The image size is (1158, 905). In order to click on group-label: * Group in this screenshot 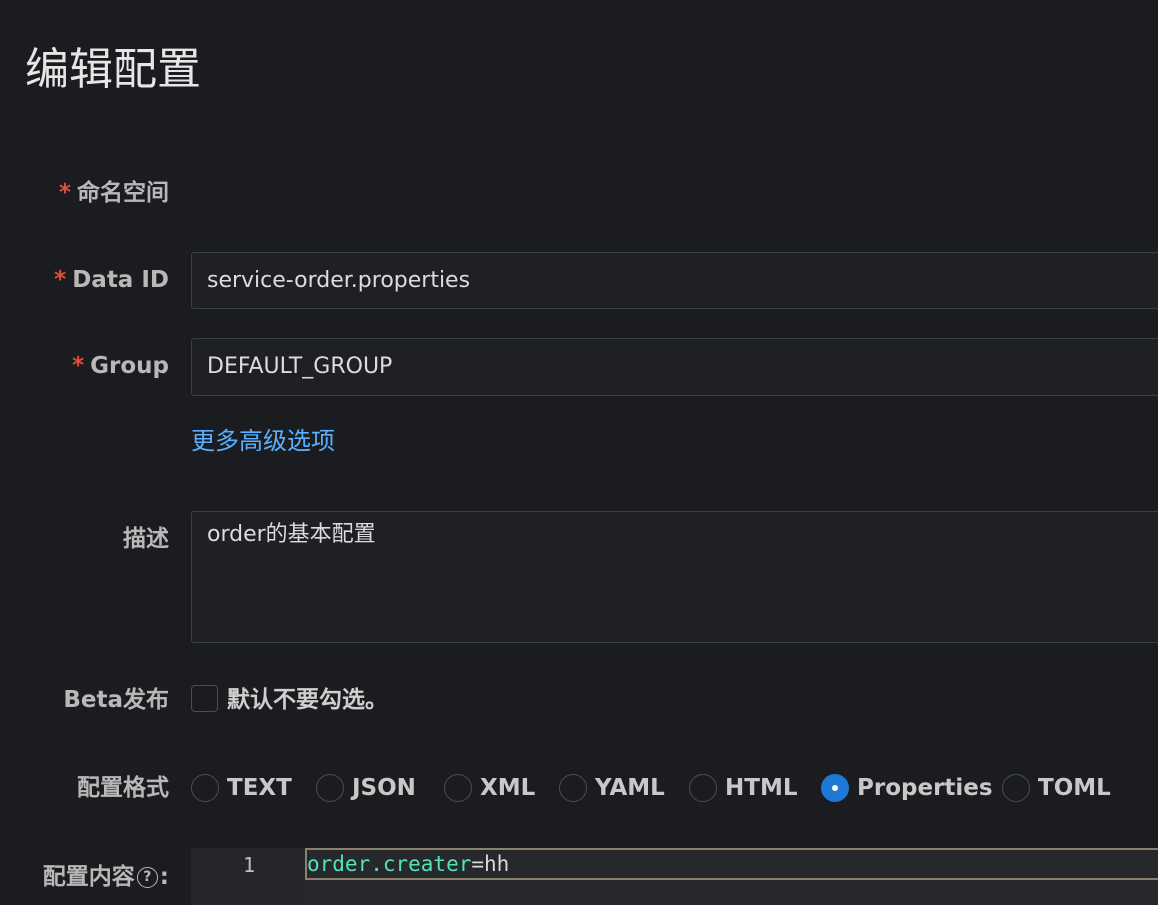, I will do `click(120, 366)`.